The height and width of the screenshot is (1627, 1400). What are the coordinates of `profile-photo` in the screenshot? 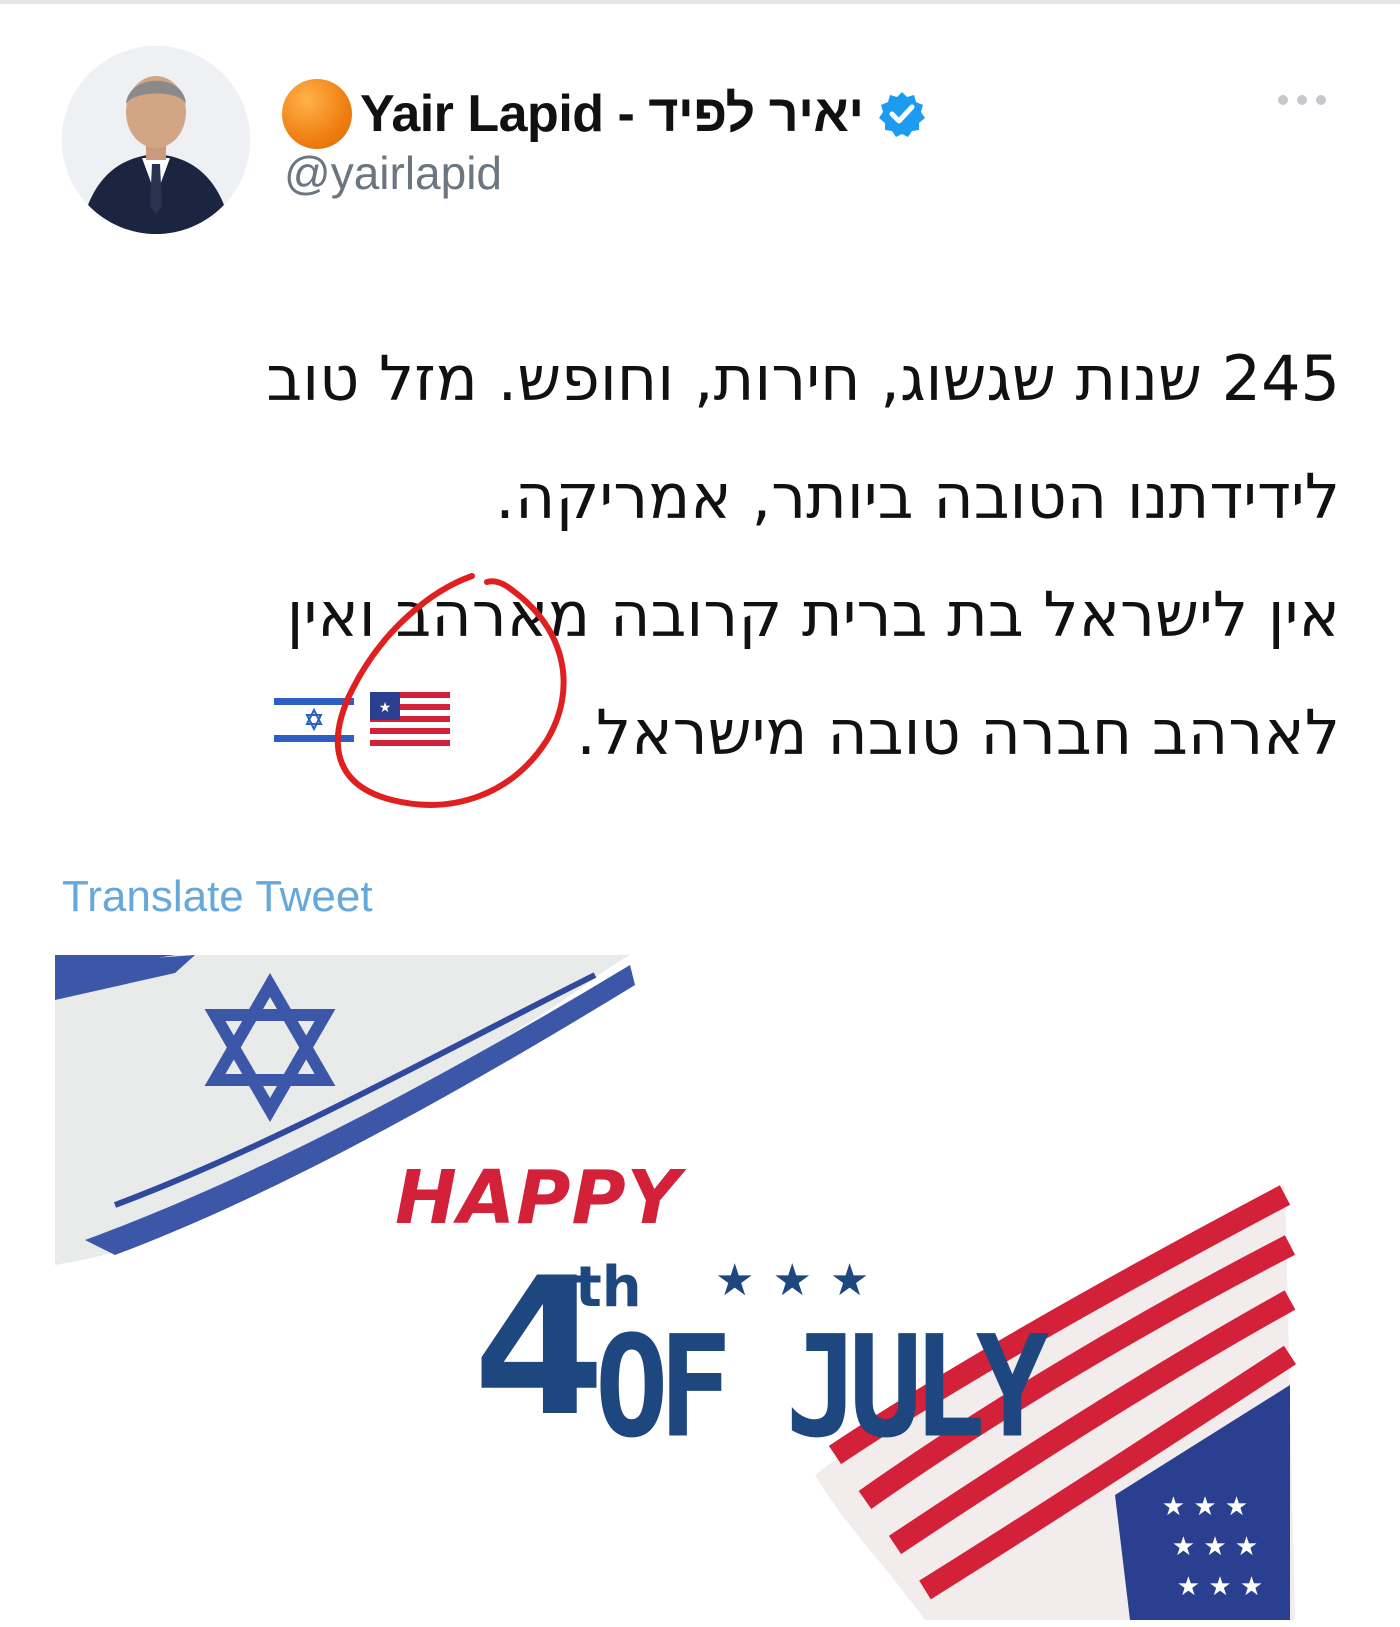 It's located at (156, 140).